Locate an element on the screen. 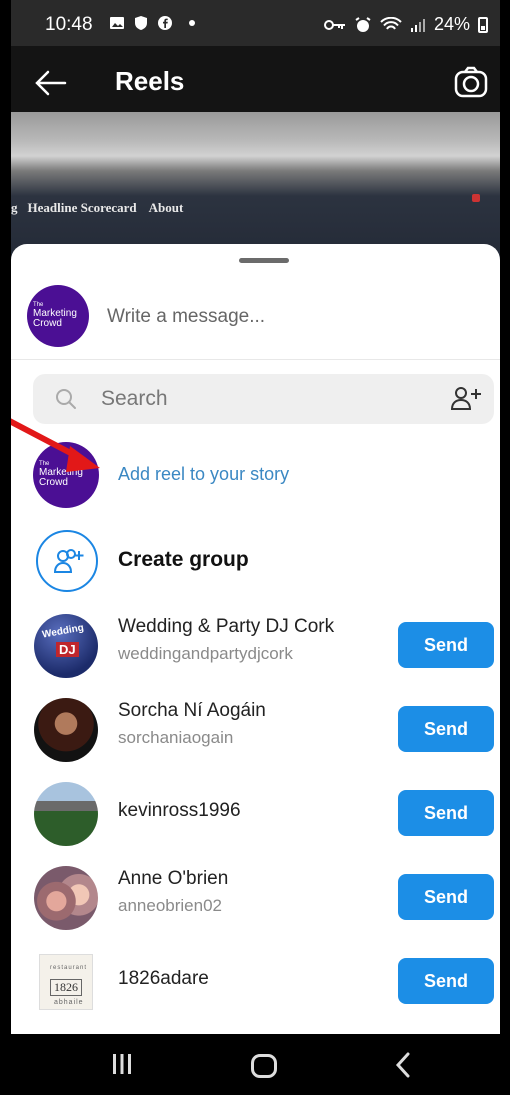 The image size is (510, 1095). alarm-icon is located at coordinates (363, 24).